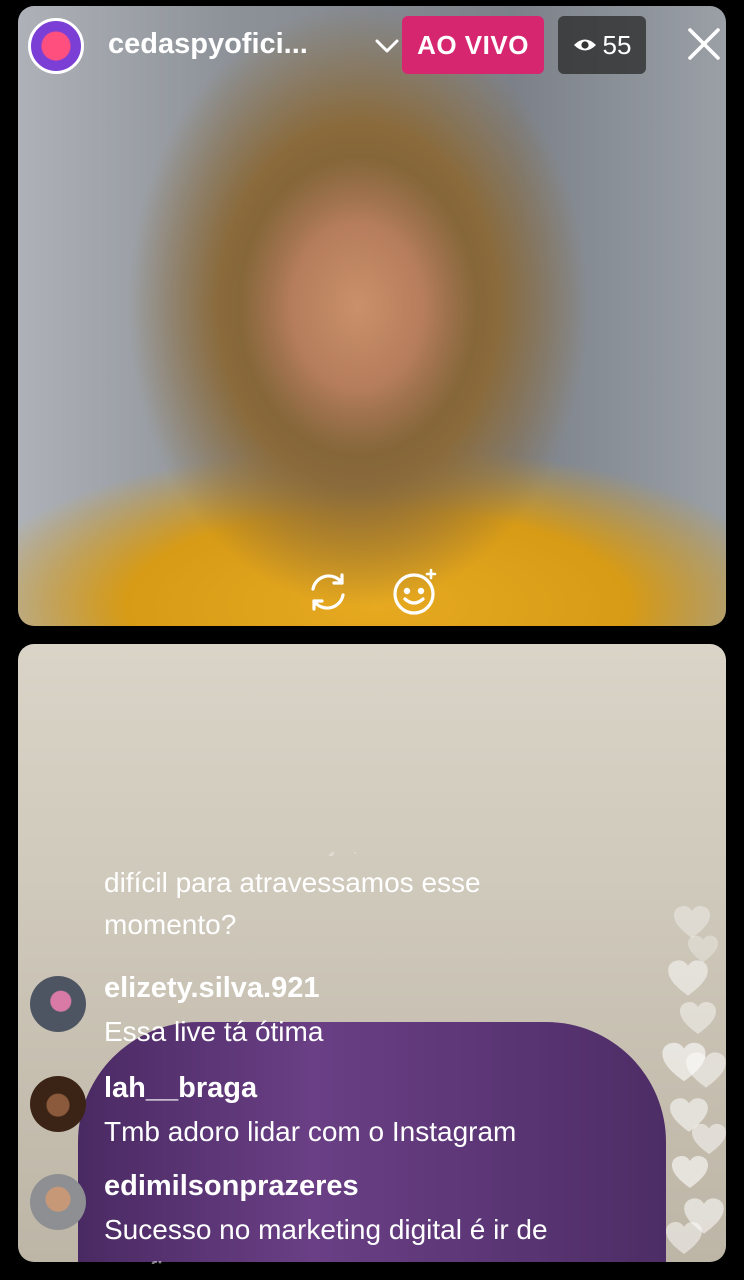  I want to click on viewer-count-value: 55, so click(617, 44).